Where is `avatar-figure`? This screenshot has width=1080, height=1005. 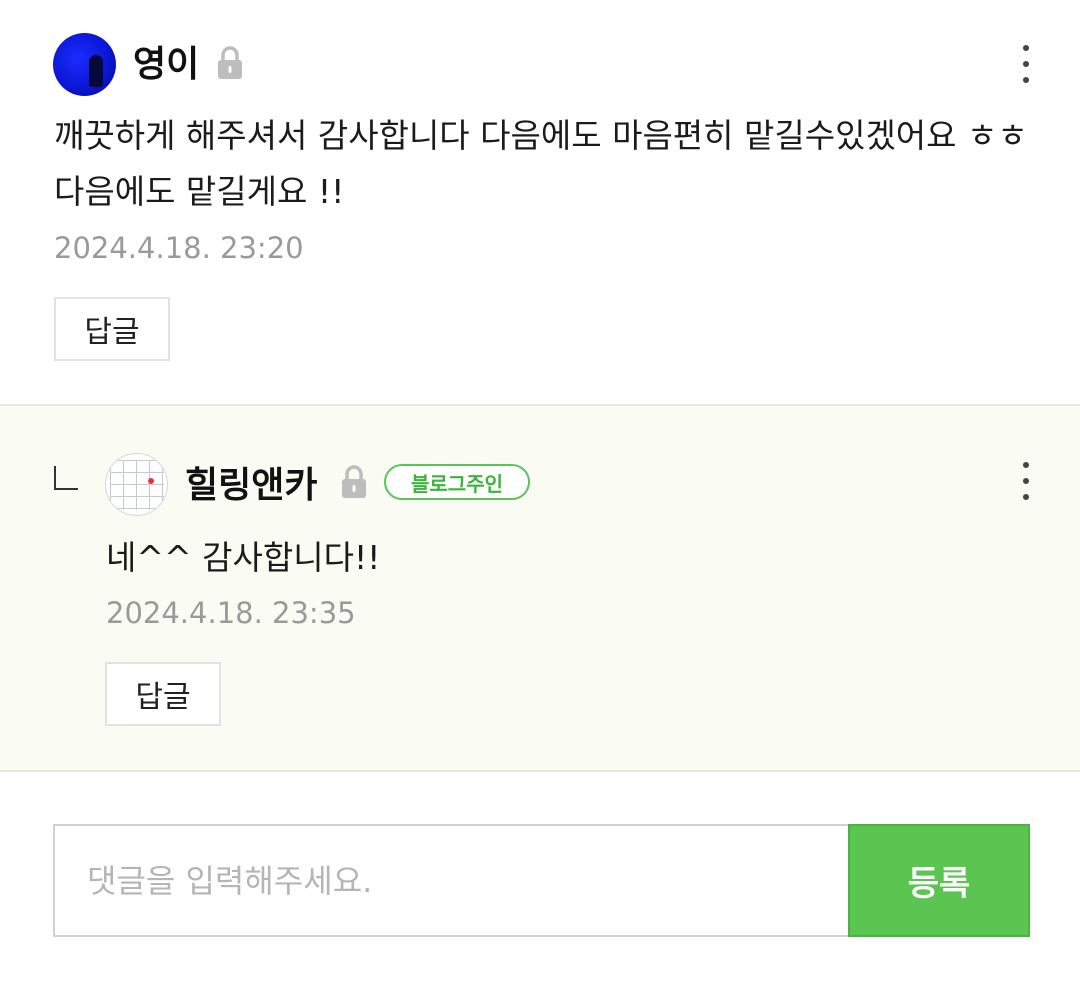
avatar-figure is located at coordinates (96, 71).